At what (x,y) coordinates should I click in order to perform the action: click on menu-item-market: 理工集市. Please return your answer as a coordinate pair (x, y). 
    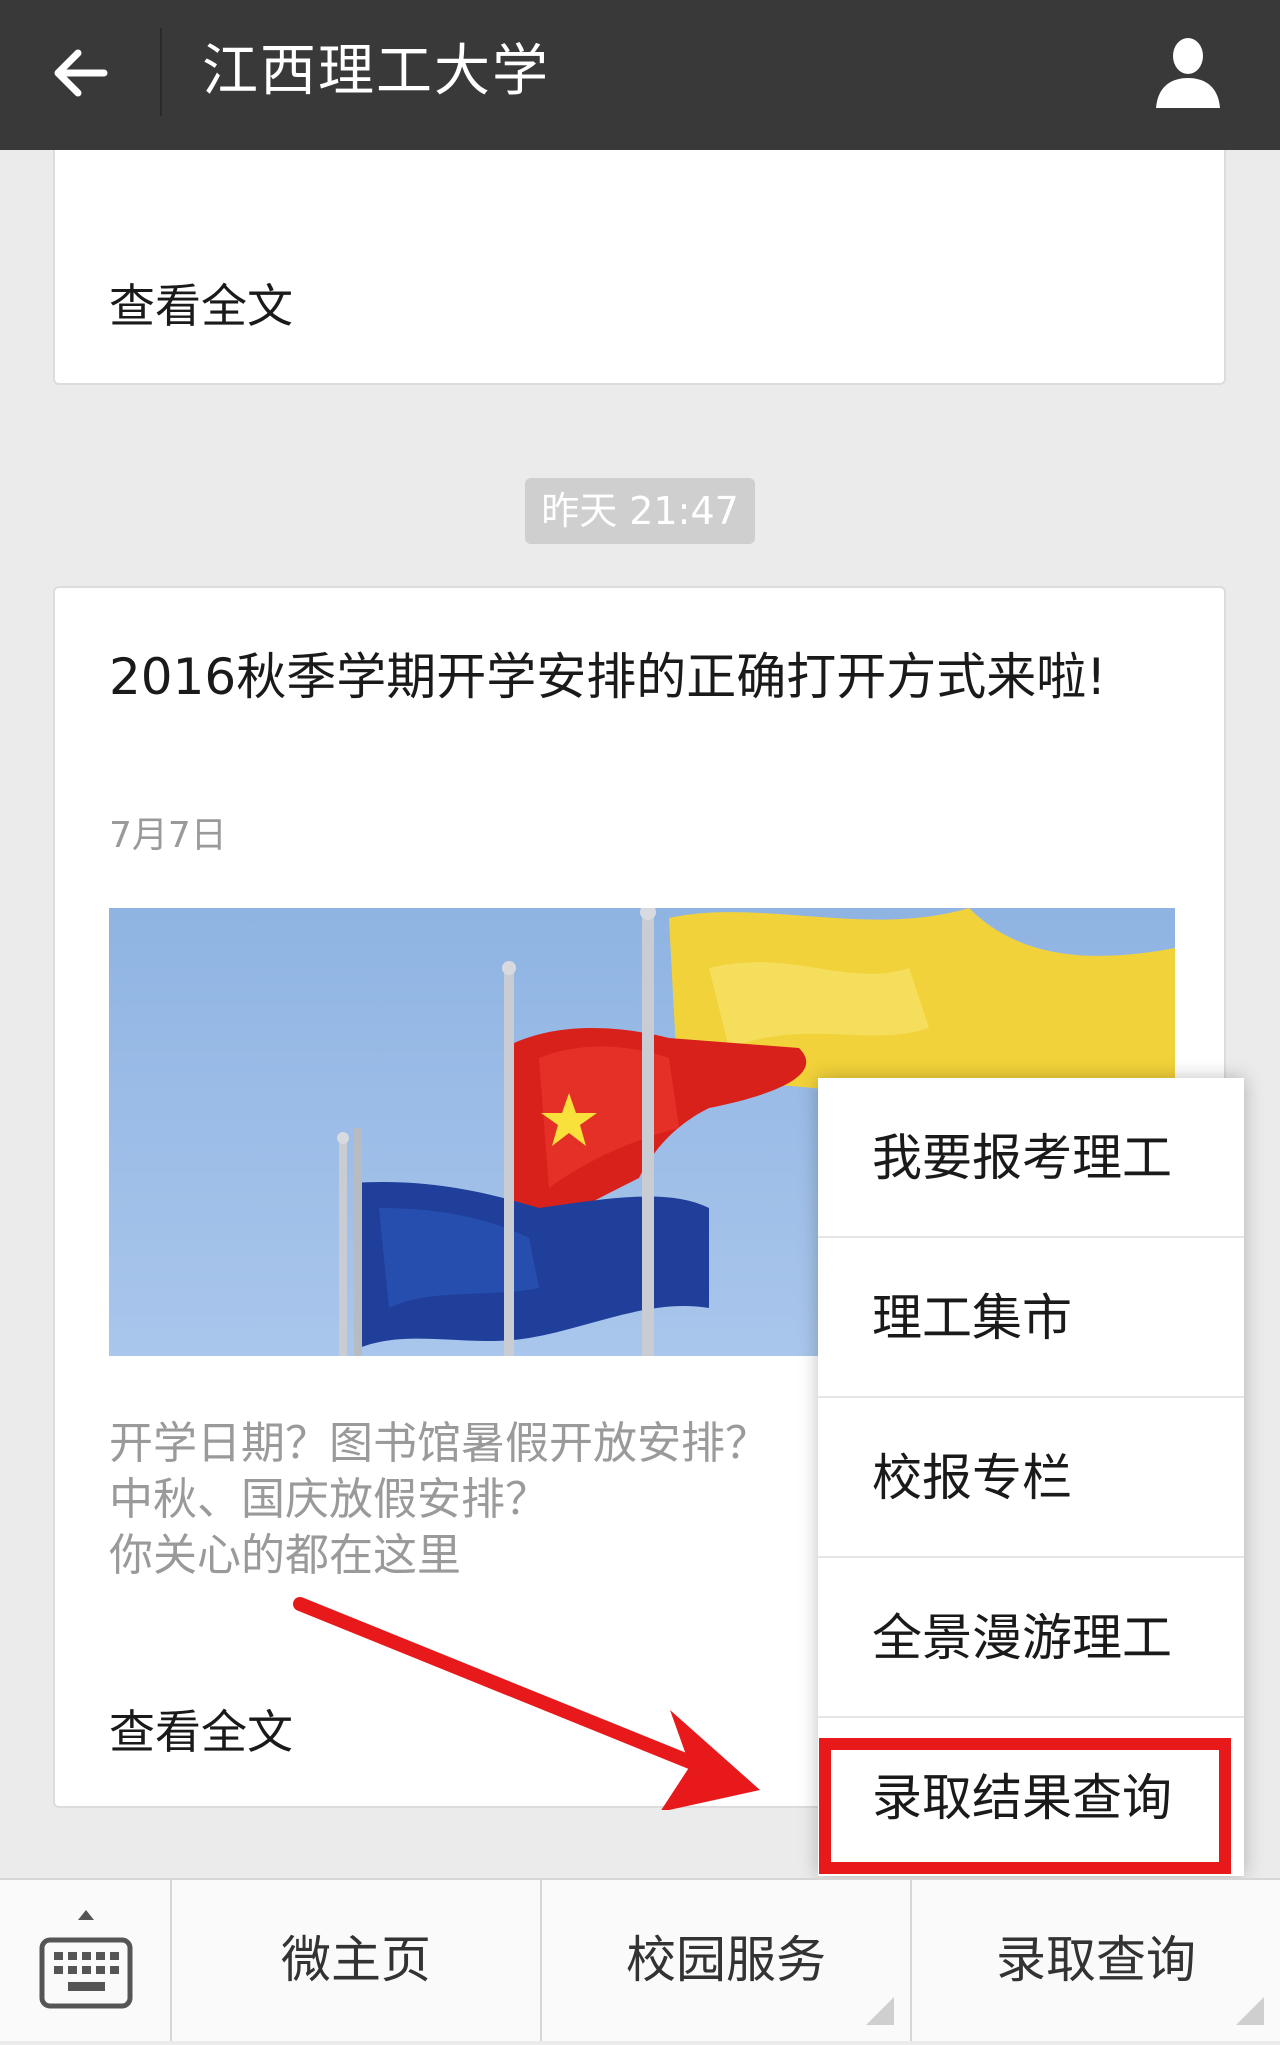
    Looking at the image, I should click on (1031, 1318).